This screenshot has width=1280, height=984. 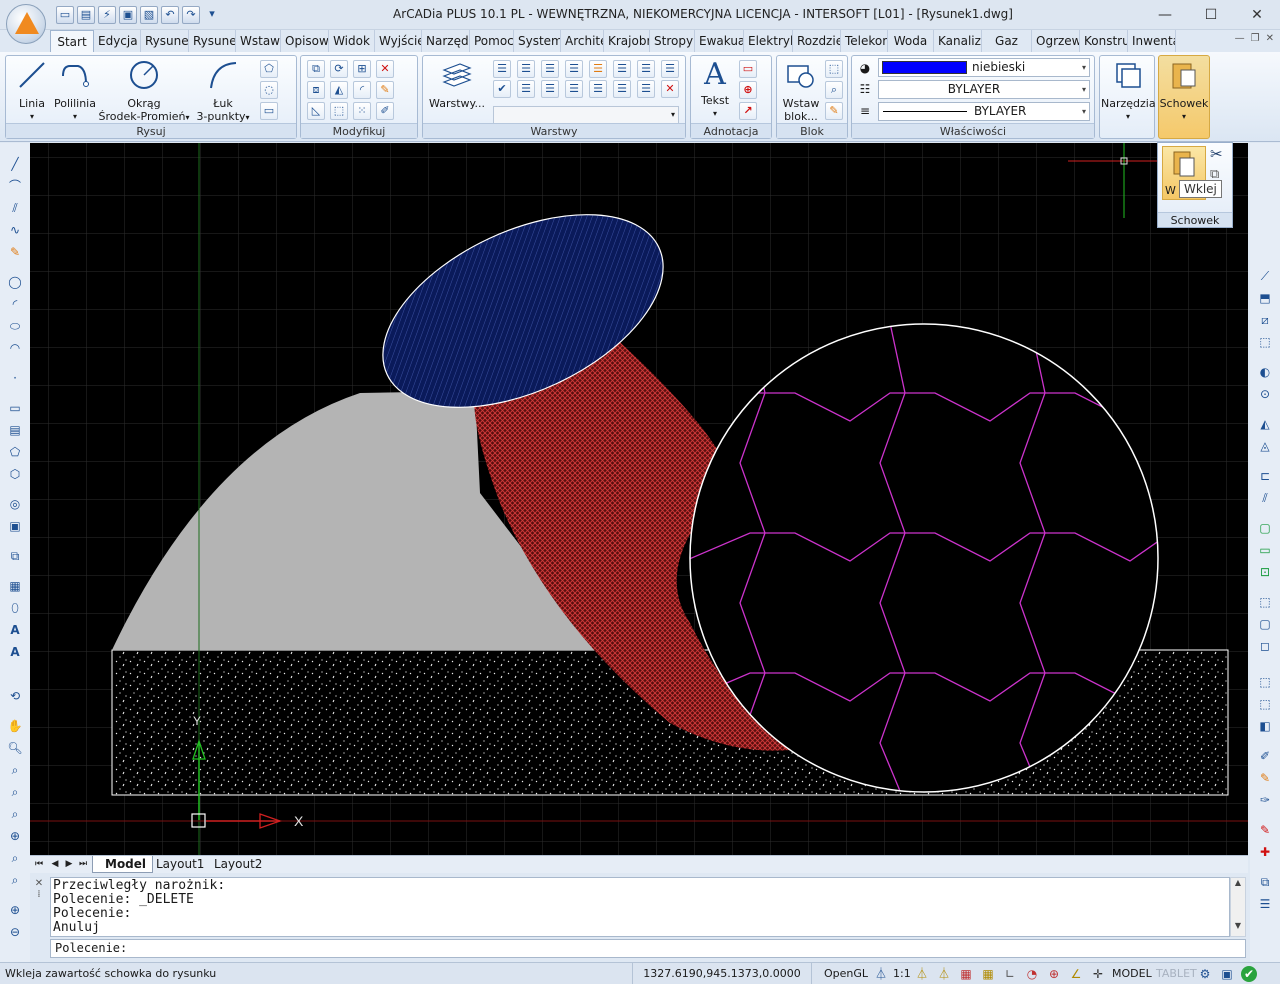 I want to click on command-scrollbar: ▲ ▼, so click(x=1238, y=907).